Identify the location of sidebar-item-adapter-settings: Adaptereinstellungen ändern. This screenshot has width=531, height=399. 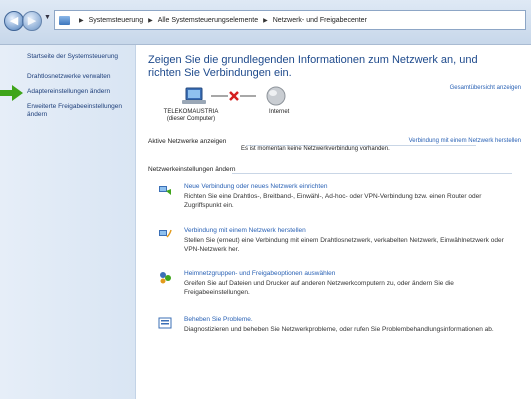
(68, 92).